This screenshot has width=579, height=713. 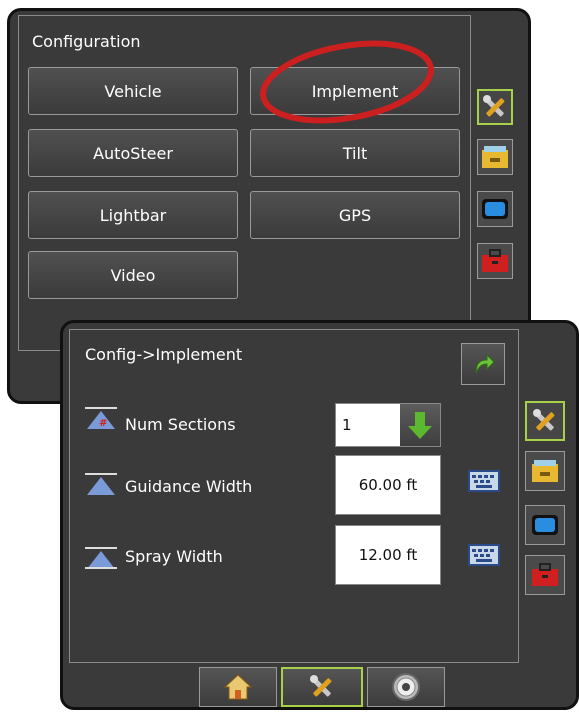 I want to click on spray-width-icon, so click(x=101, y=558).